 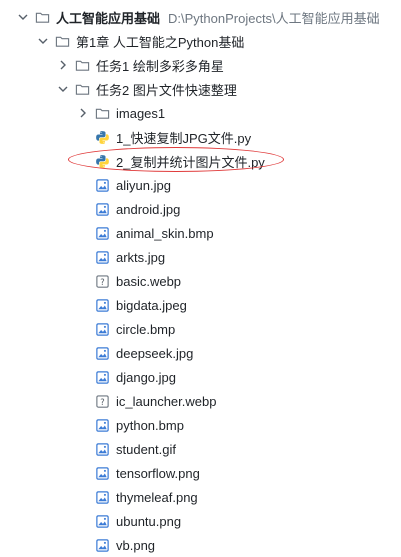 I want to click on file-row: vb.png, so click(x=200, y=545).